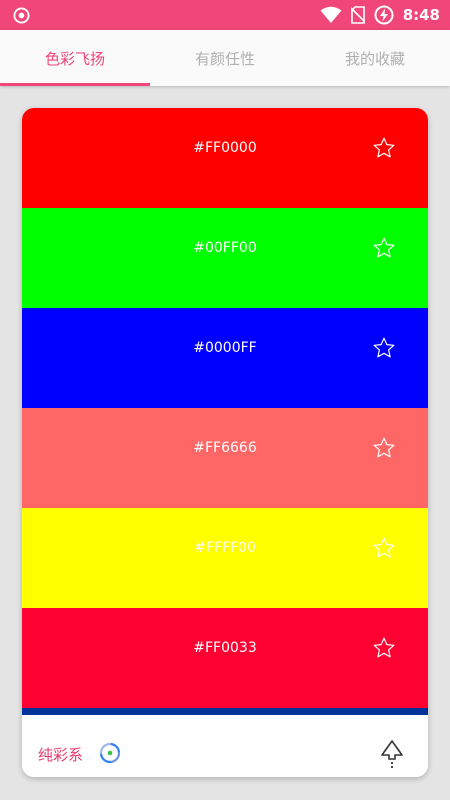 This screenshot has width=450, height=800. I want to click on color-swatch: #FF6666, so click(225, 458).